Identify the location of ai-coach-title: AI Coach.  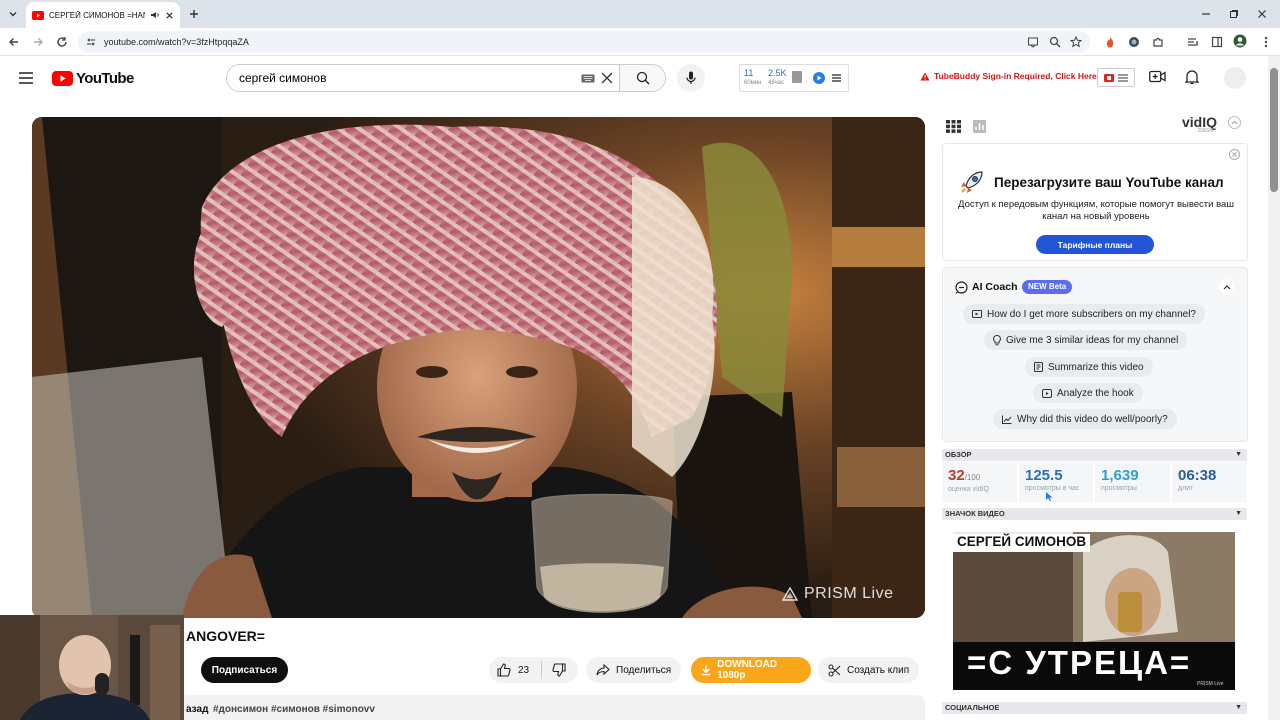
(995, 287).